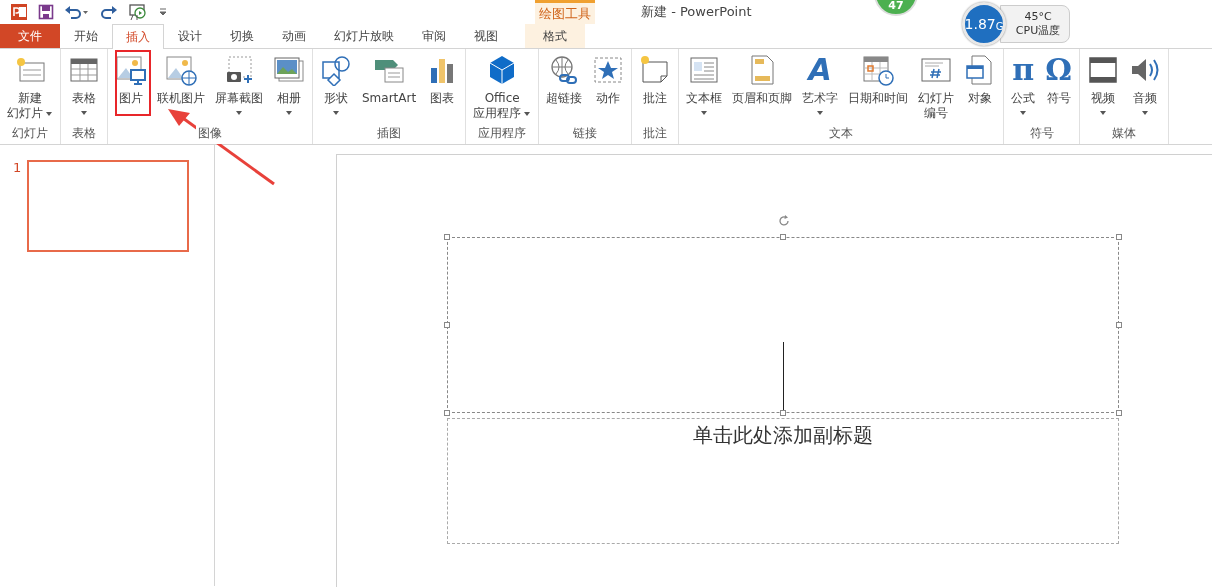 The width and height of the screenshot is (1212, 587). I want to click on ribbon-button: A 艺术字, so click(820, 86).